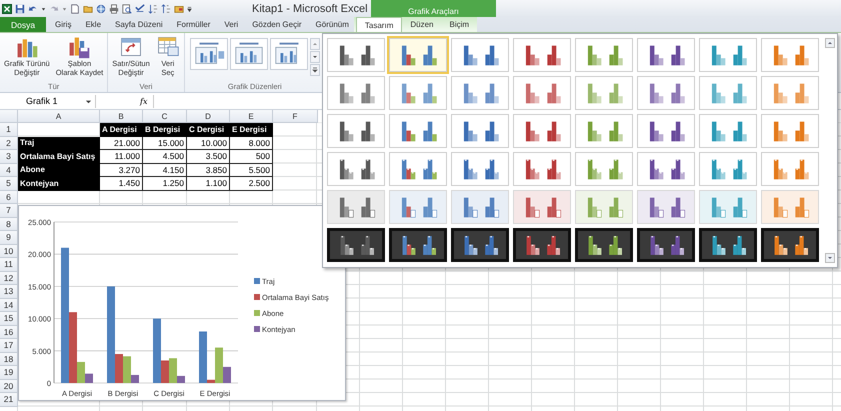 This screenshot has height=411, width=841. I want to click on ribbon-tab: Tasarım, so click(379, 24).